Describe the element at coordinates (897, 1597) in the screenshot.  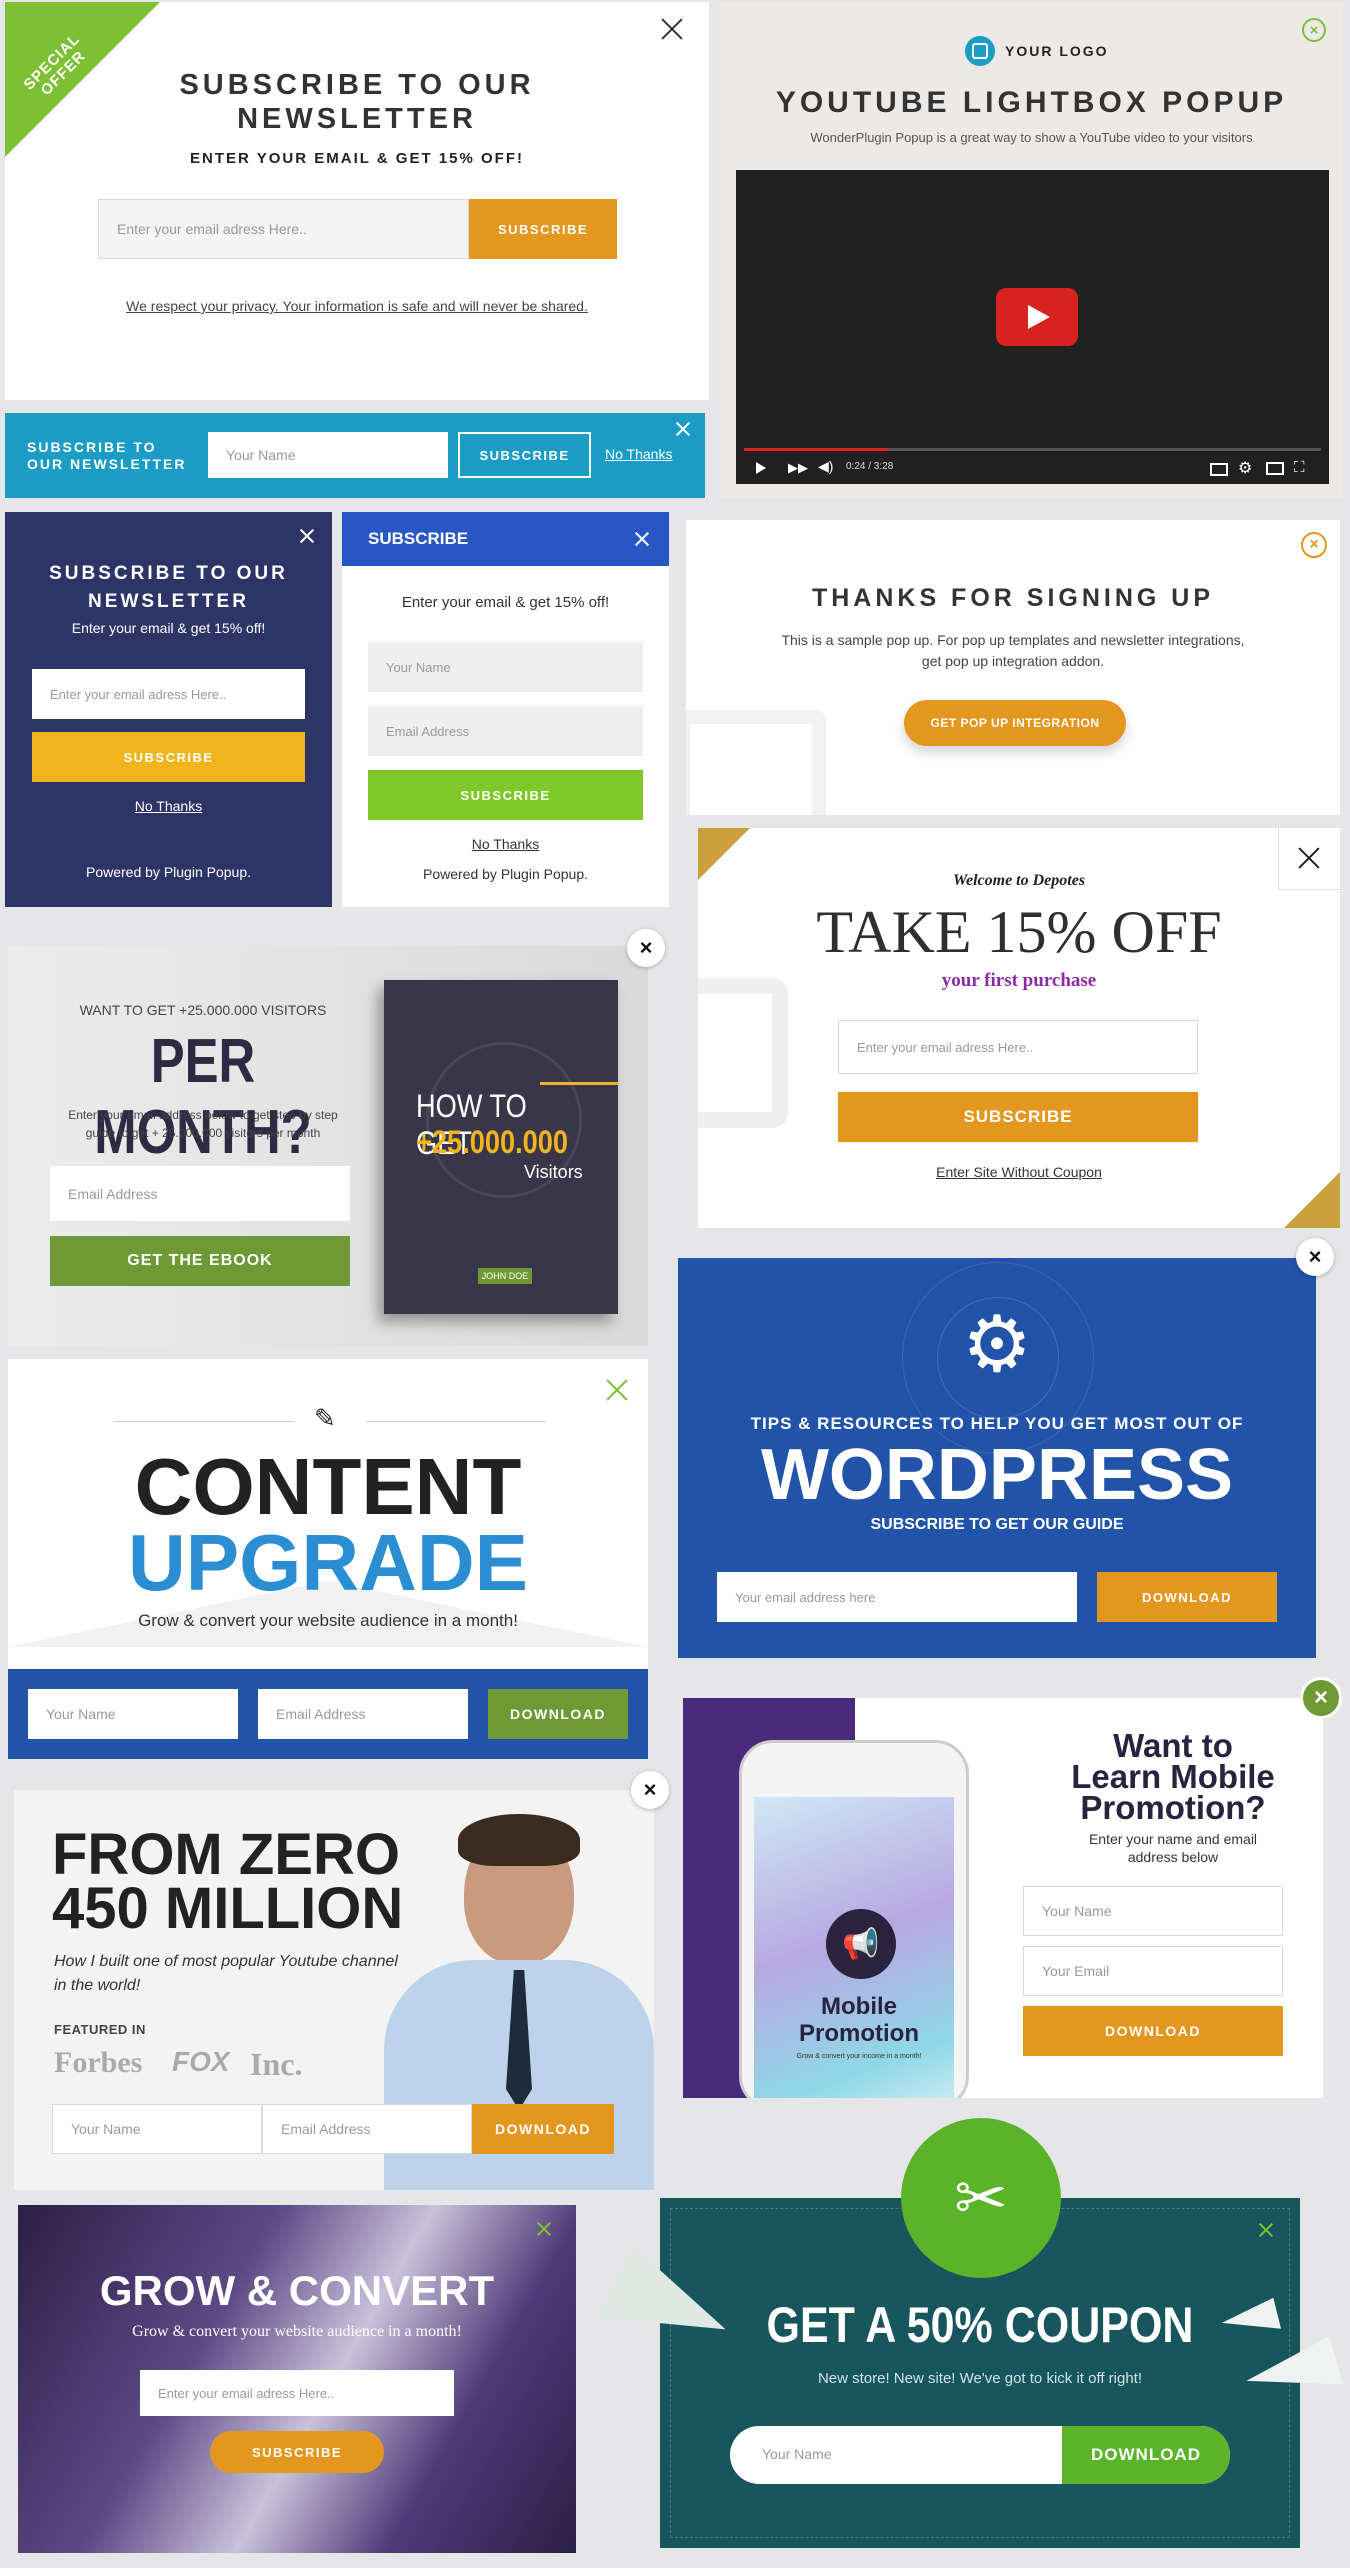
I see `email-input: Your email address here` at that location.